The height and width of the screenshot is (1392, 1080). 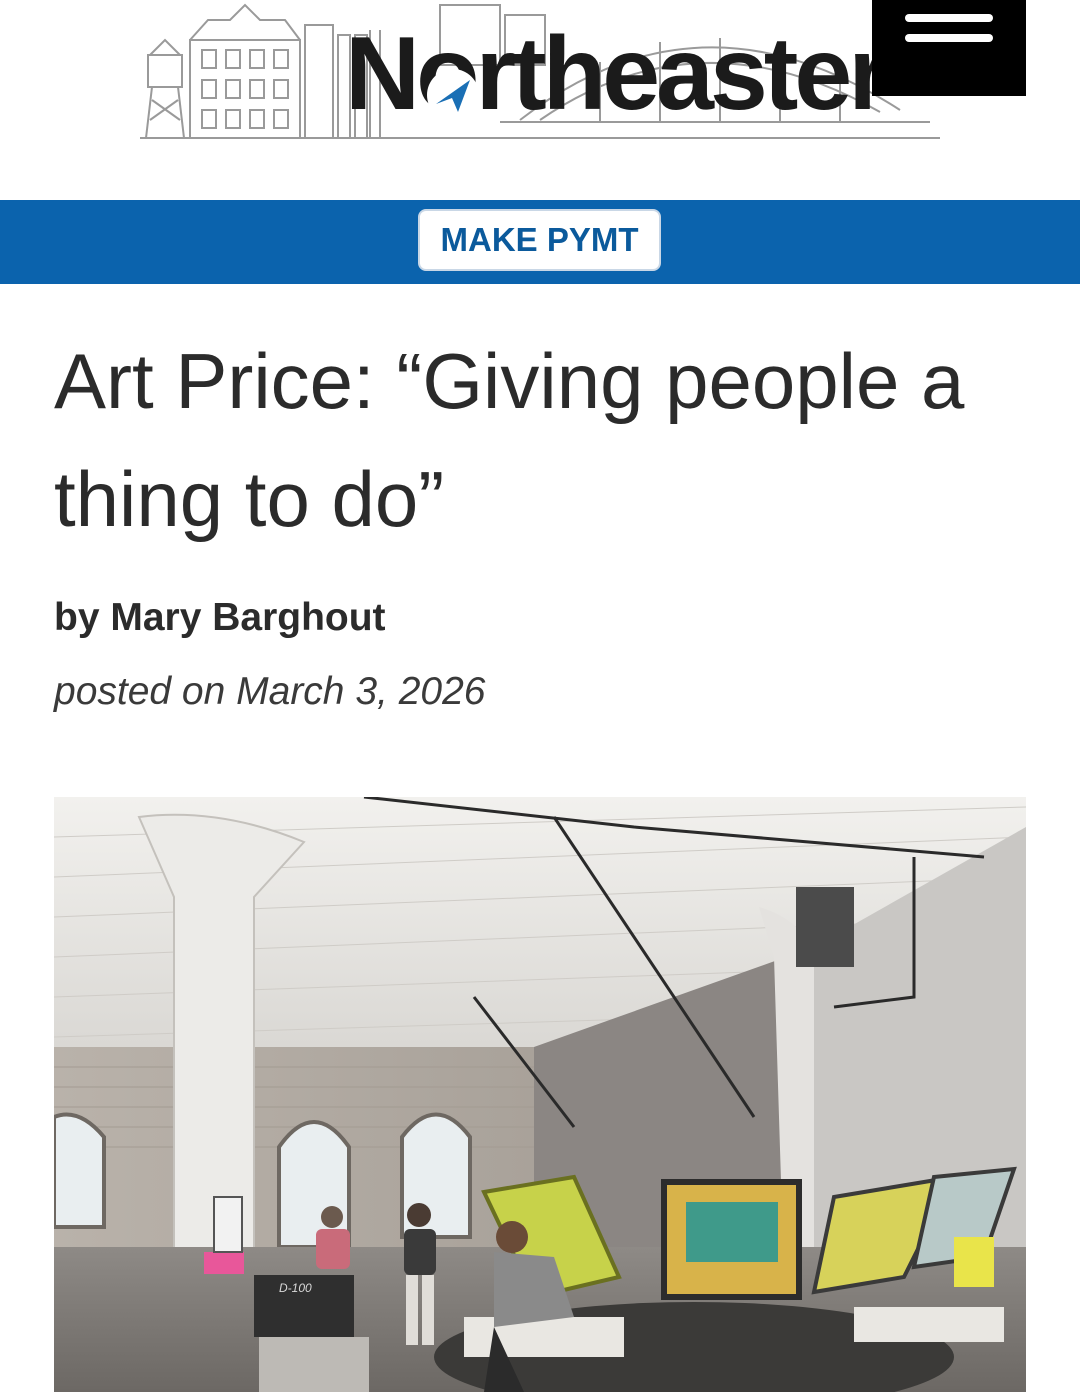 What do you see at coordinates (540, 100) in the screenshot?
I see `masthead: Northeaster` at bounding box center [540, 100].